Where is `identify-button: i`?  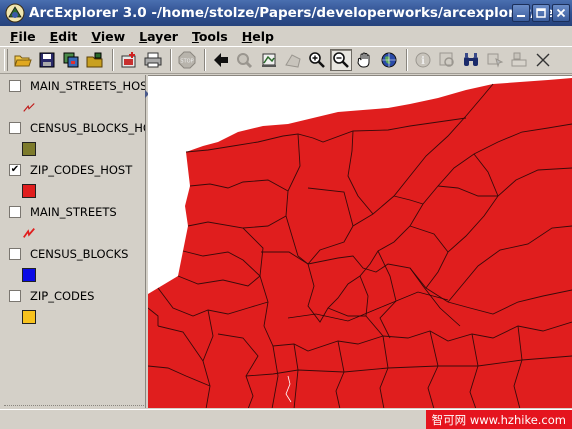
identify-button: i is located at coordinates (423, 60).